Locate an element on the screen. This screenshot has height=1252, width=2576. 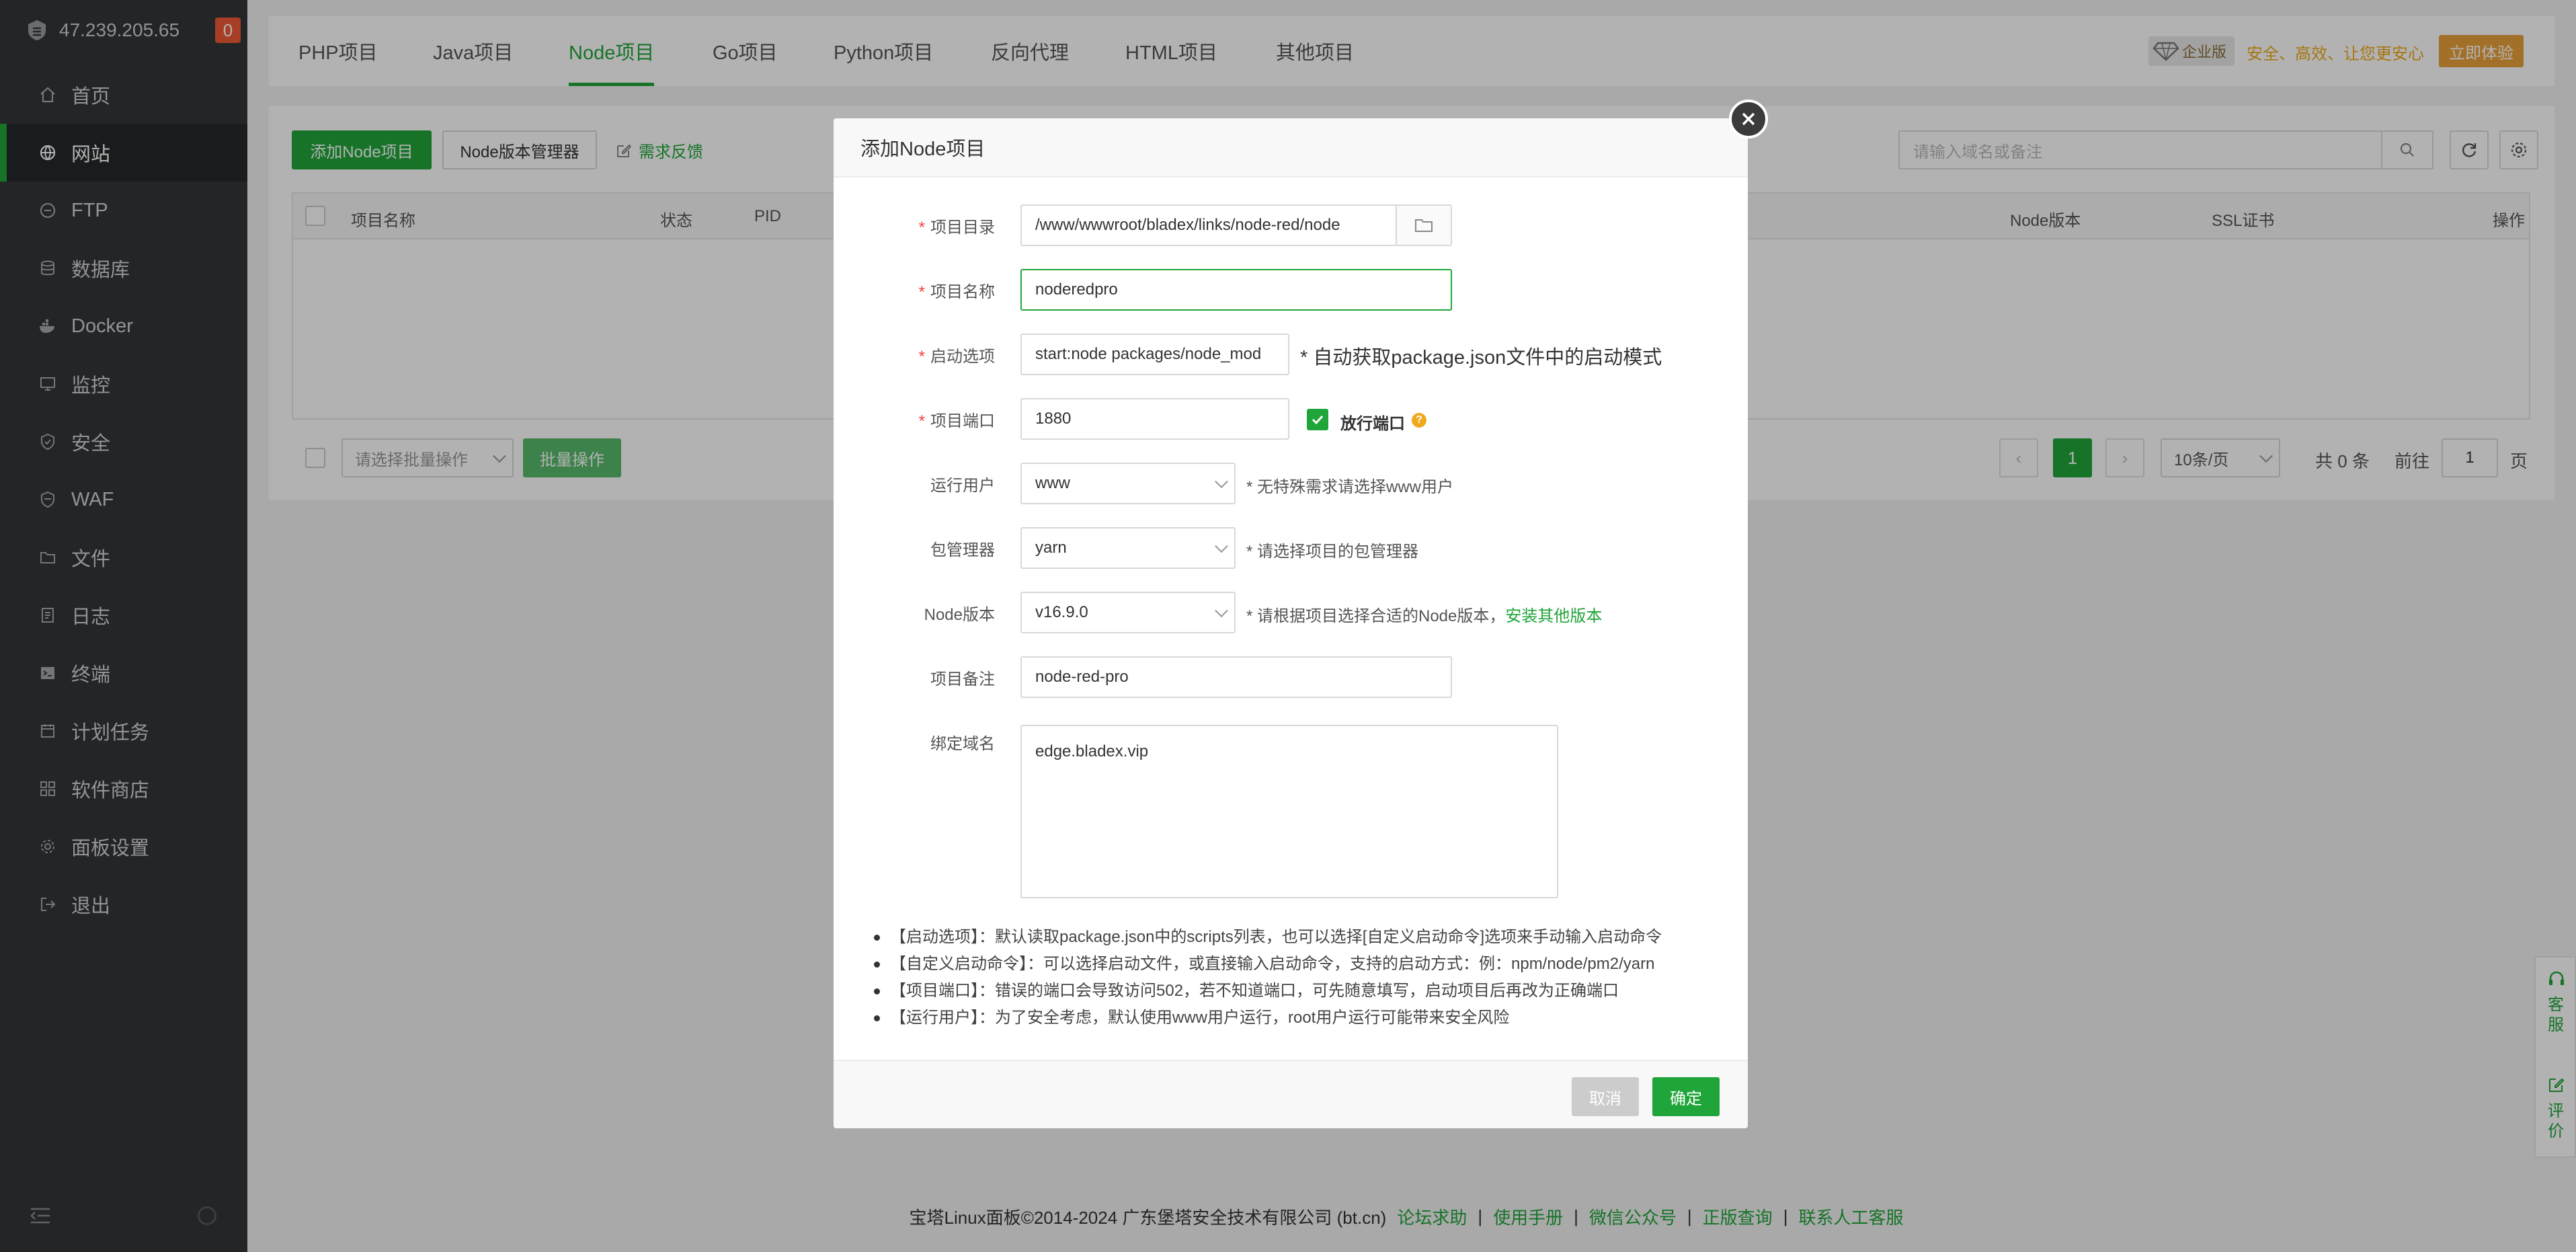
remark-input: node-red-pro is located at coordinates (1236, 677).